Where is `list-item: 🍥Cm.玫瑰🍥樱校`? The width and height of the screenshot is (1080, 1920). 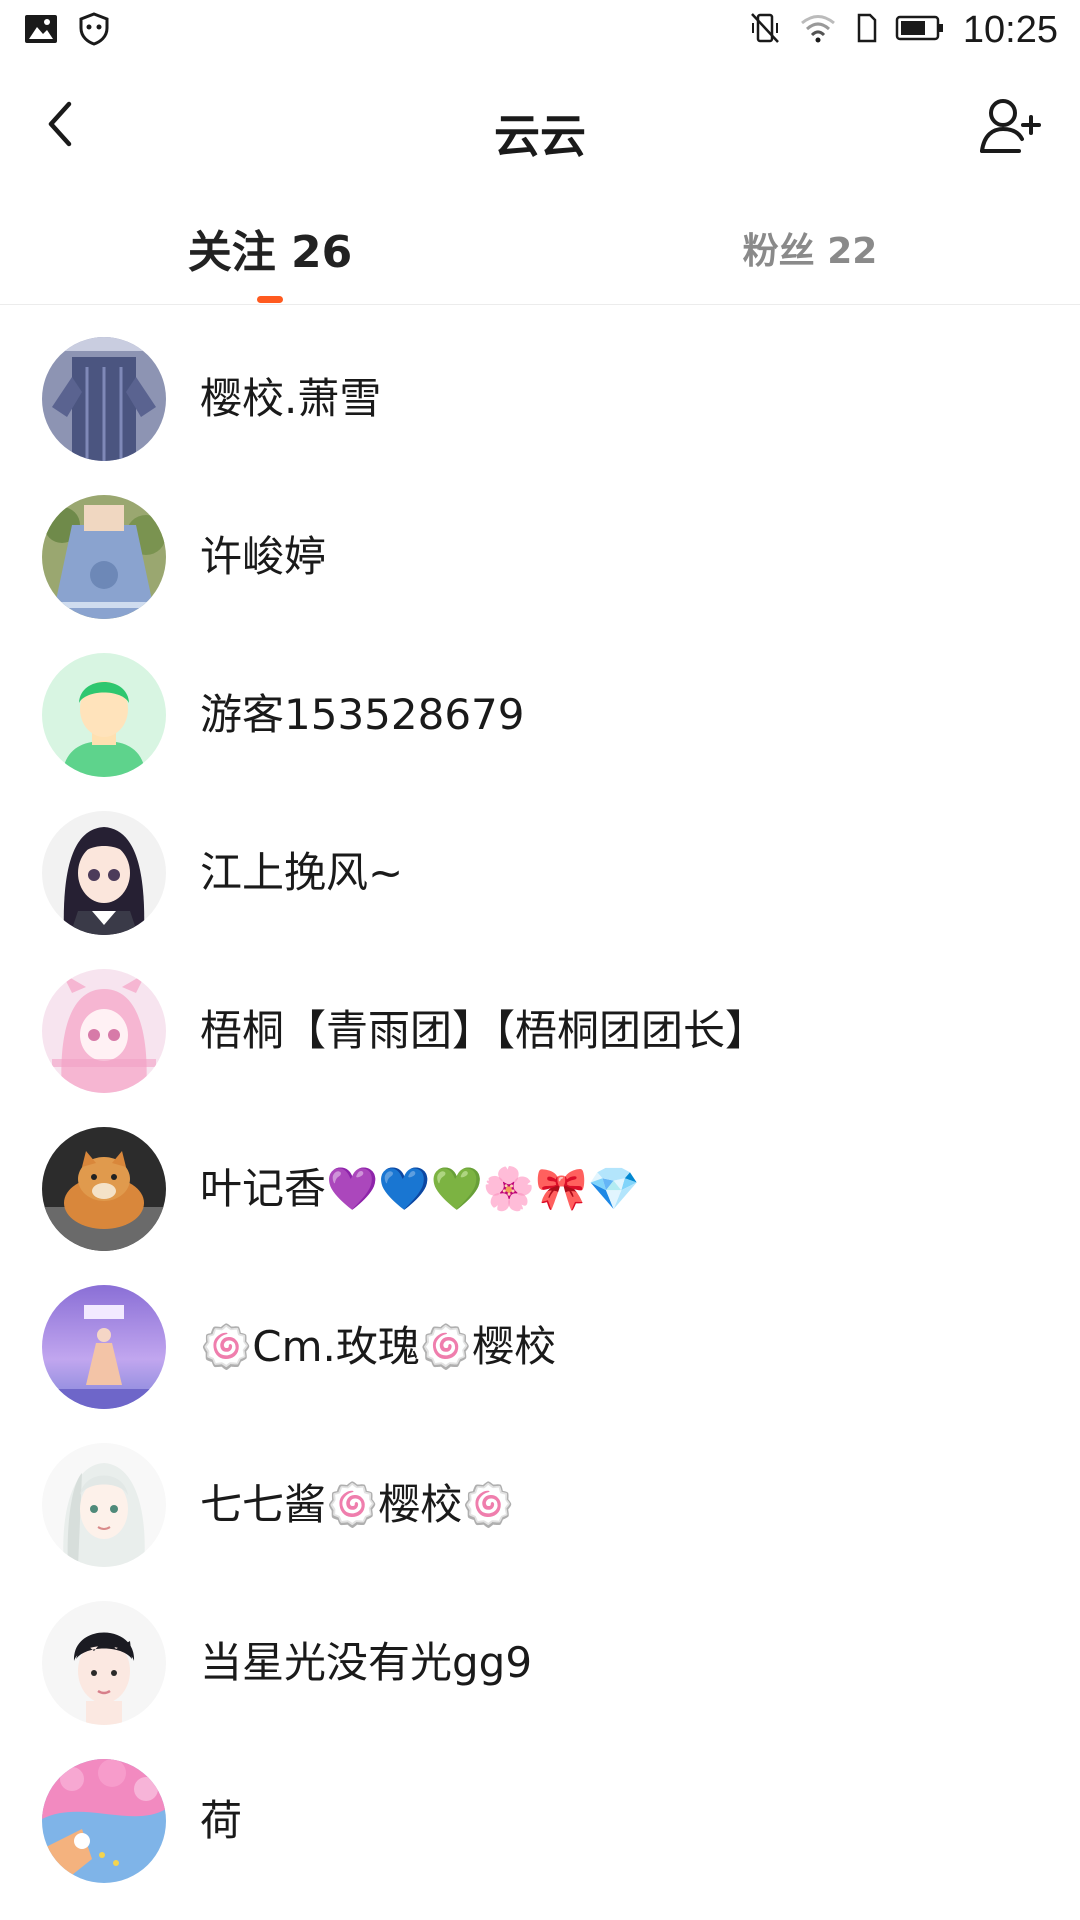
list-item: 🍥Cm.玫瑰🍥樱校 is located at coordinates (540, 1332).